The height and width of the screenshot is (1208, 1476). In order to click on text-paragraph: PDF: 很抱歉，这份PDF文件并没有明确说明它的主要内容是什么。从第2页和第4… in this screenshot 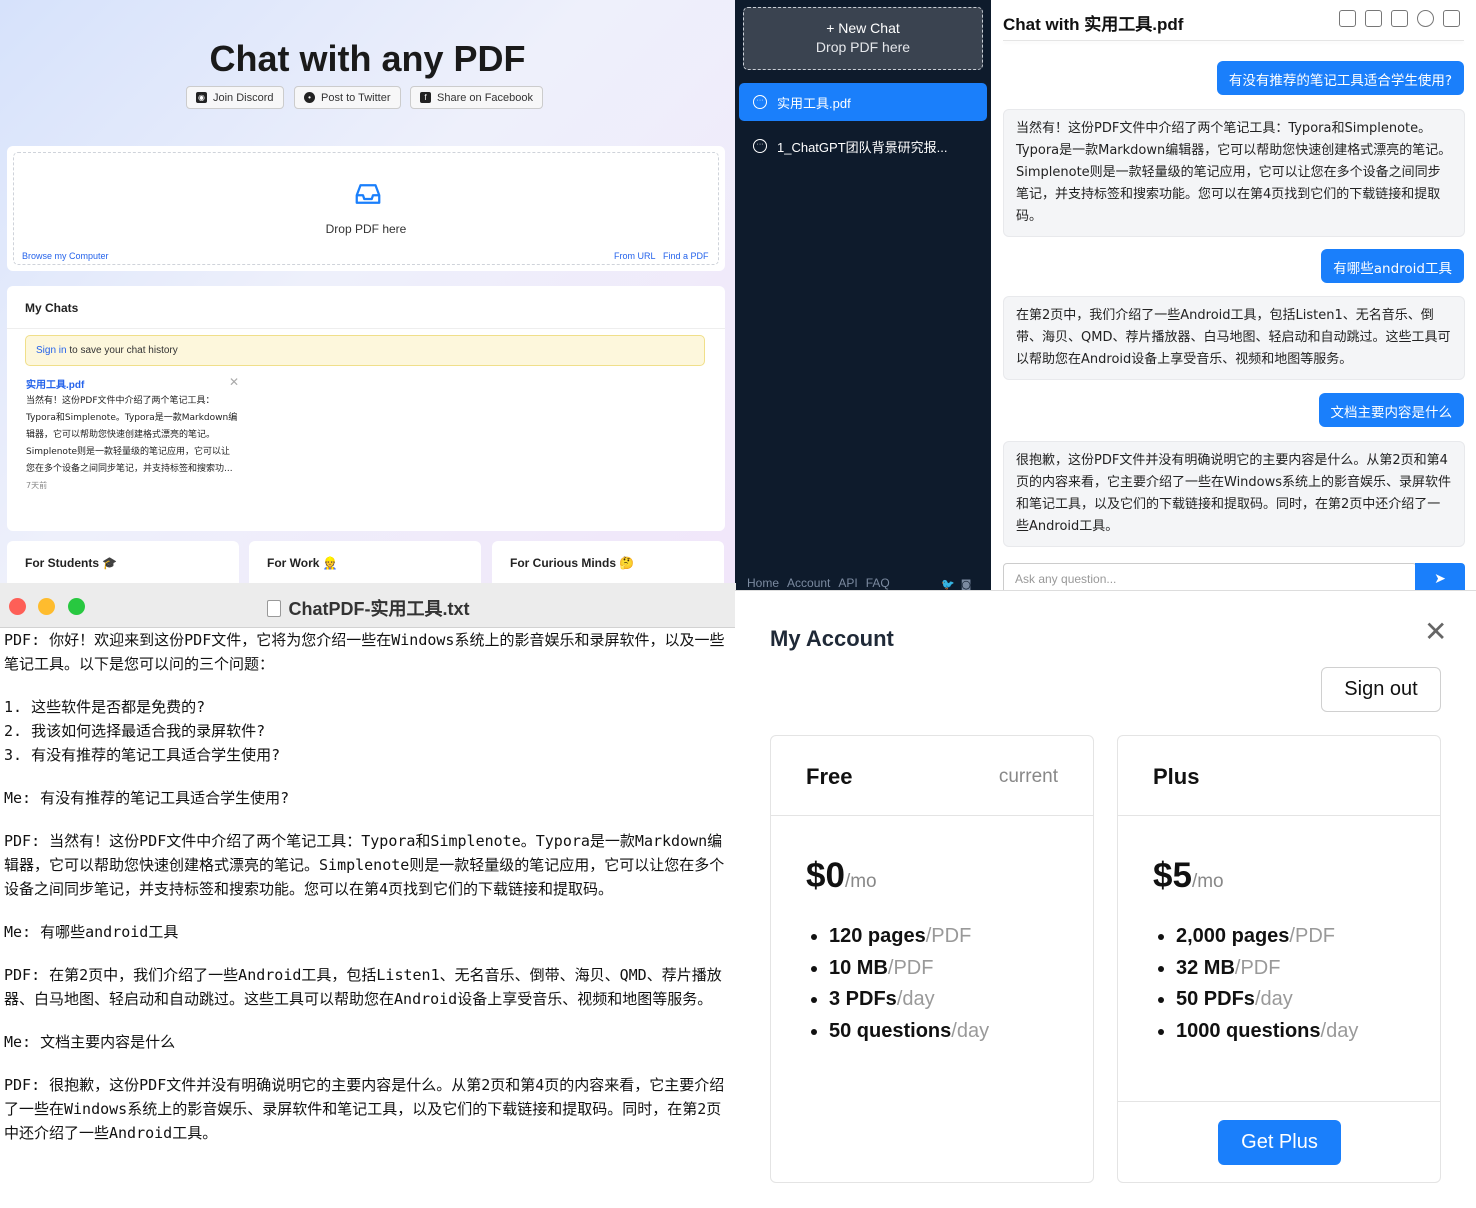, I will do `click(364, 1109)`.